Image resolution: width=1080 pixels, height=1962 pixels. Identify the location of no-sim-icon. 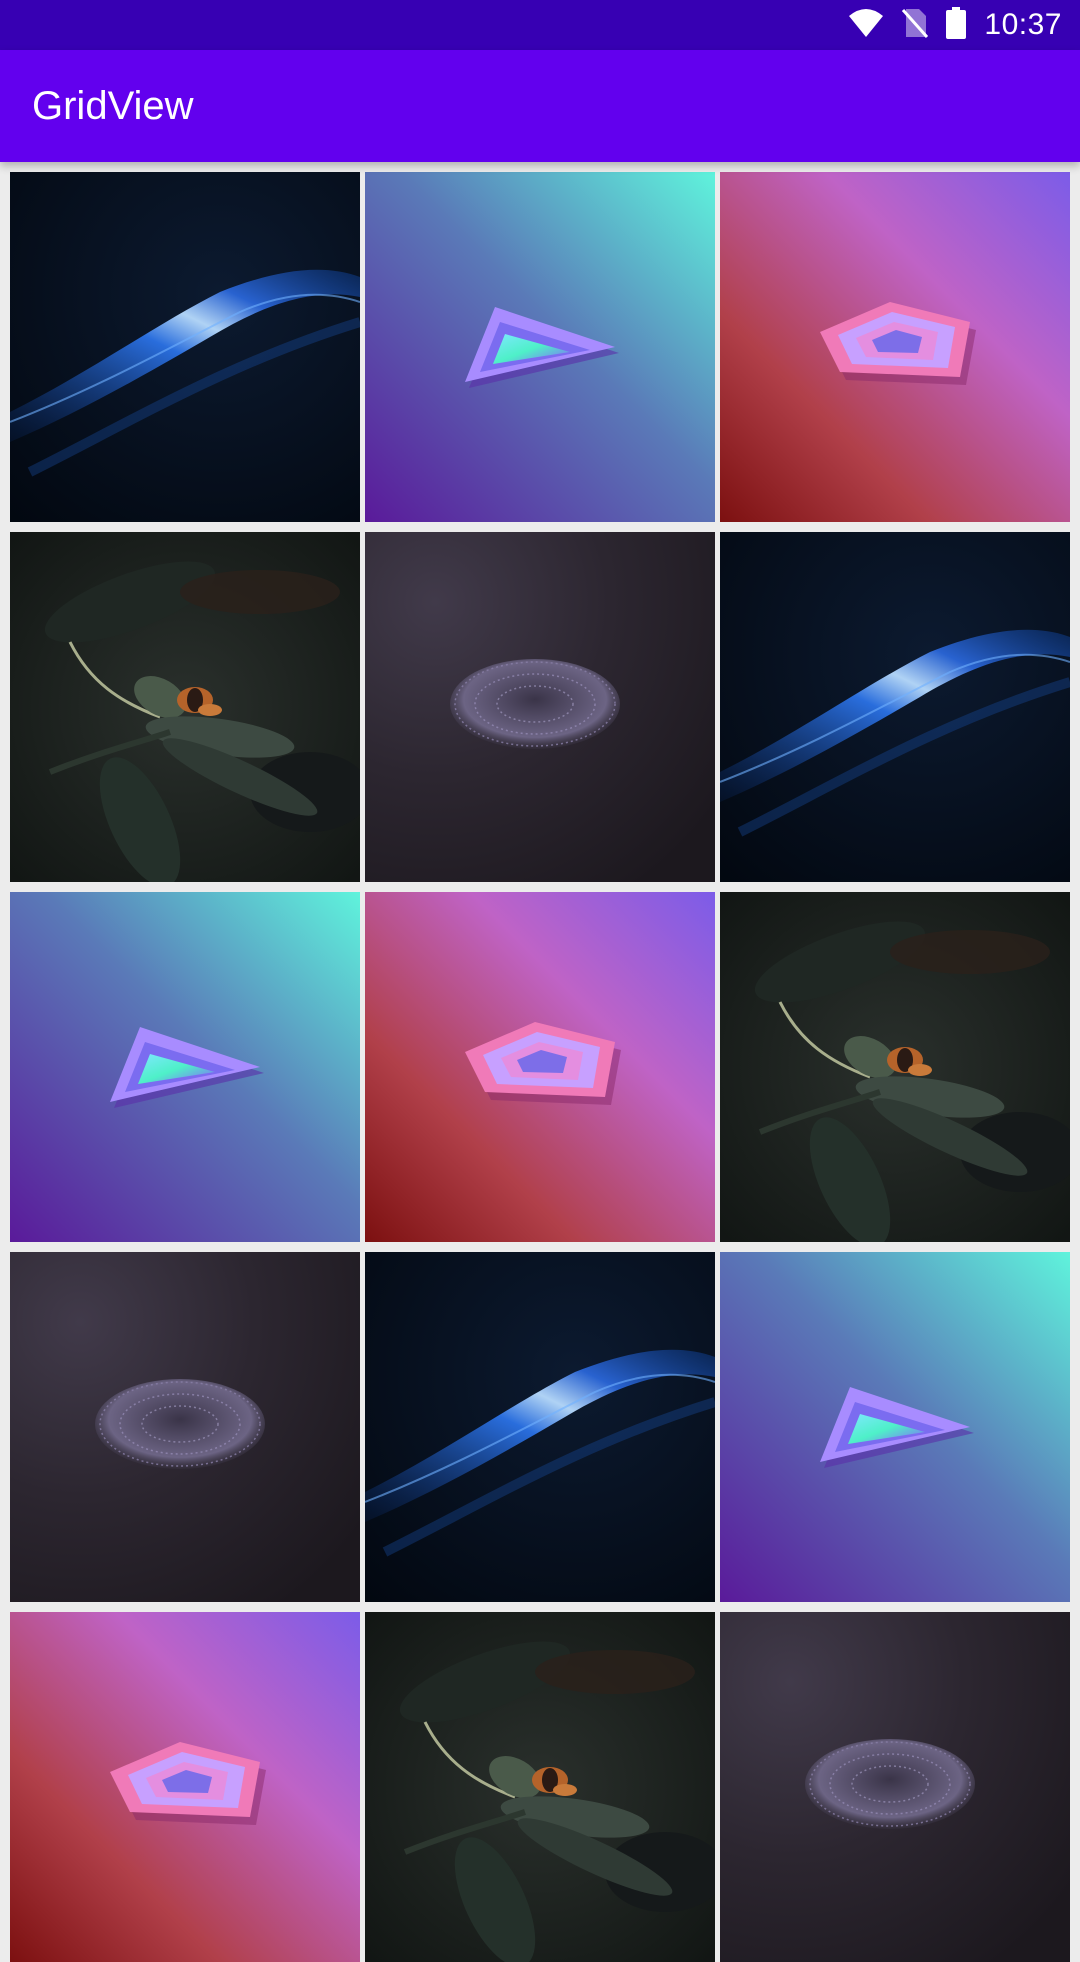
(915, 25).